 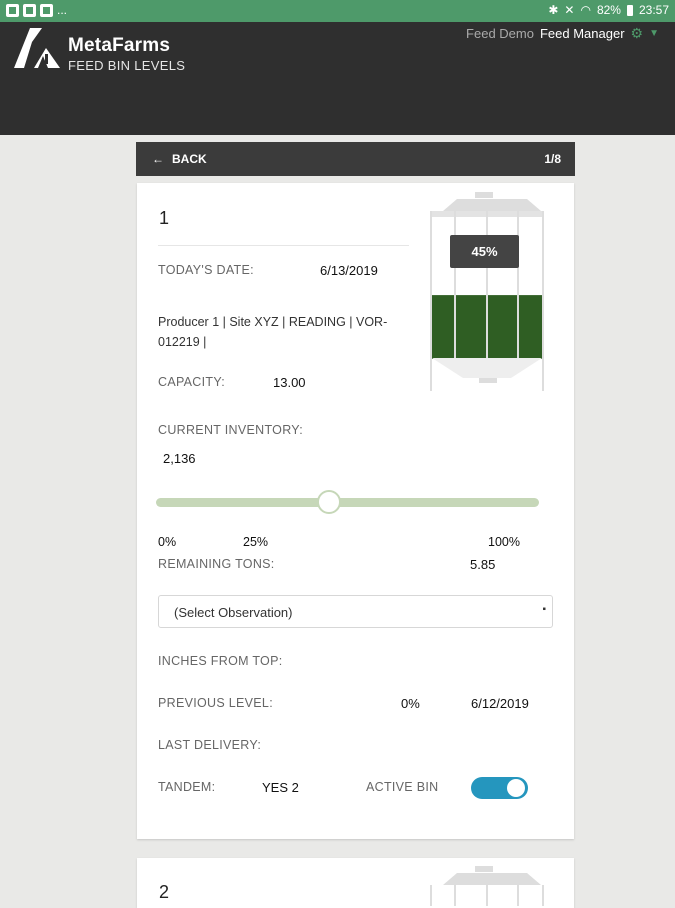 What do you see at coordinates (552, 159) in the screenshot?
I see `page-indicator: 1/8` at bounding box center [552, 159].